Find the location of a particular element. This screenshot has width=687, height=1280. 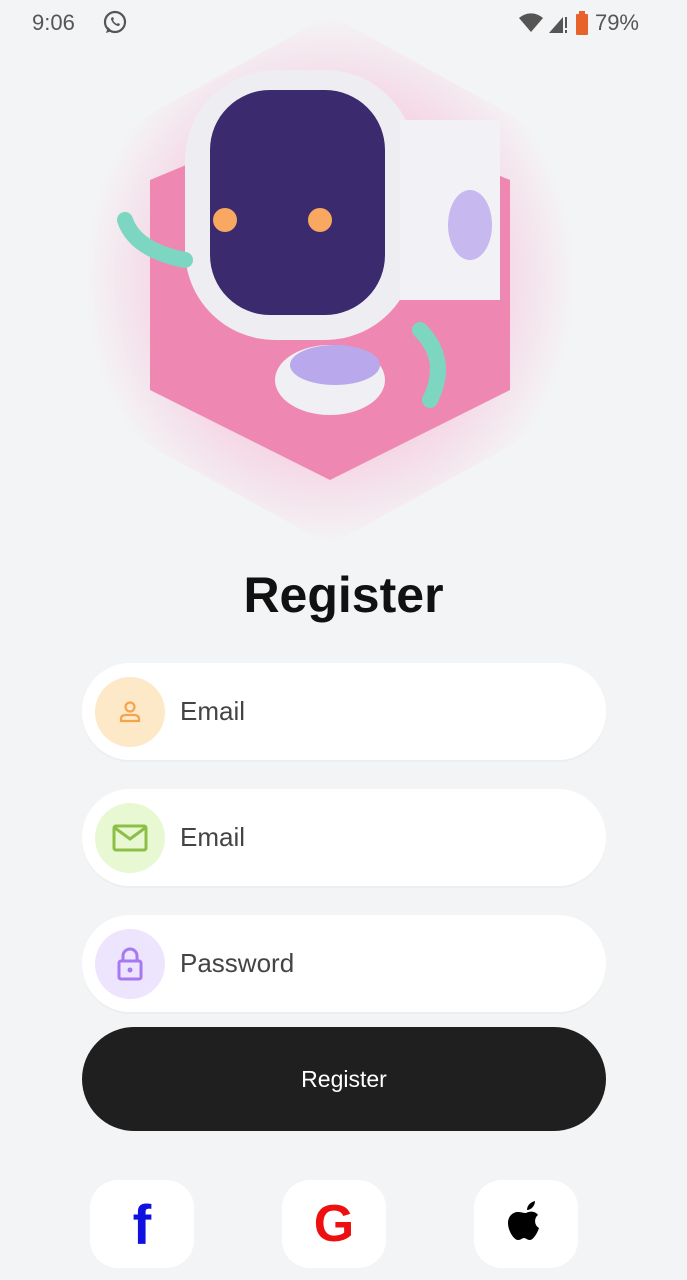

password-input: Password is located at coordinates (344, 963).